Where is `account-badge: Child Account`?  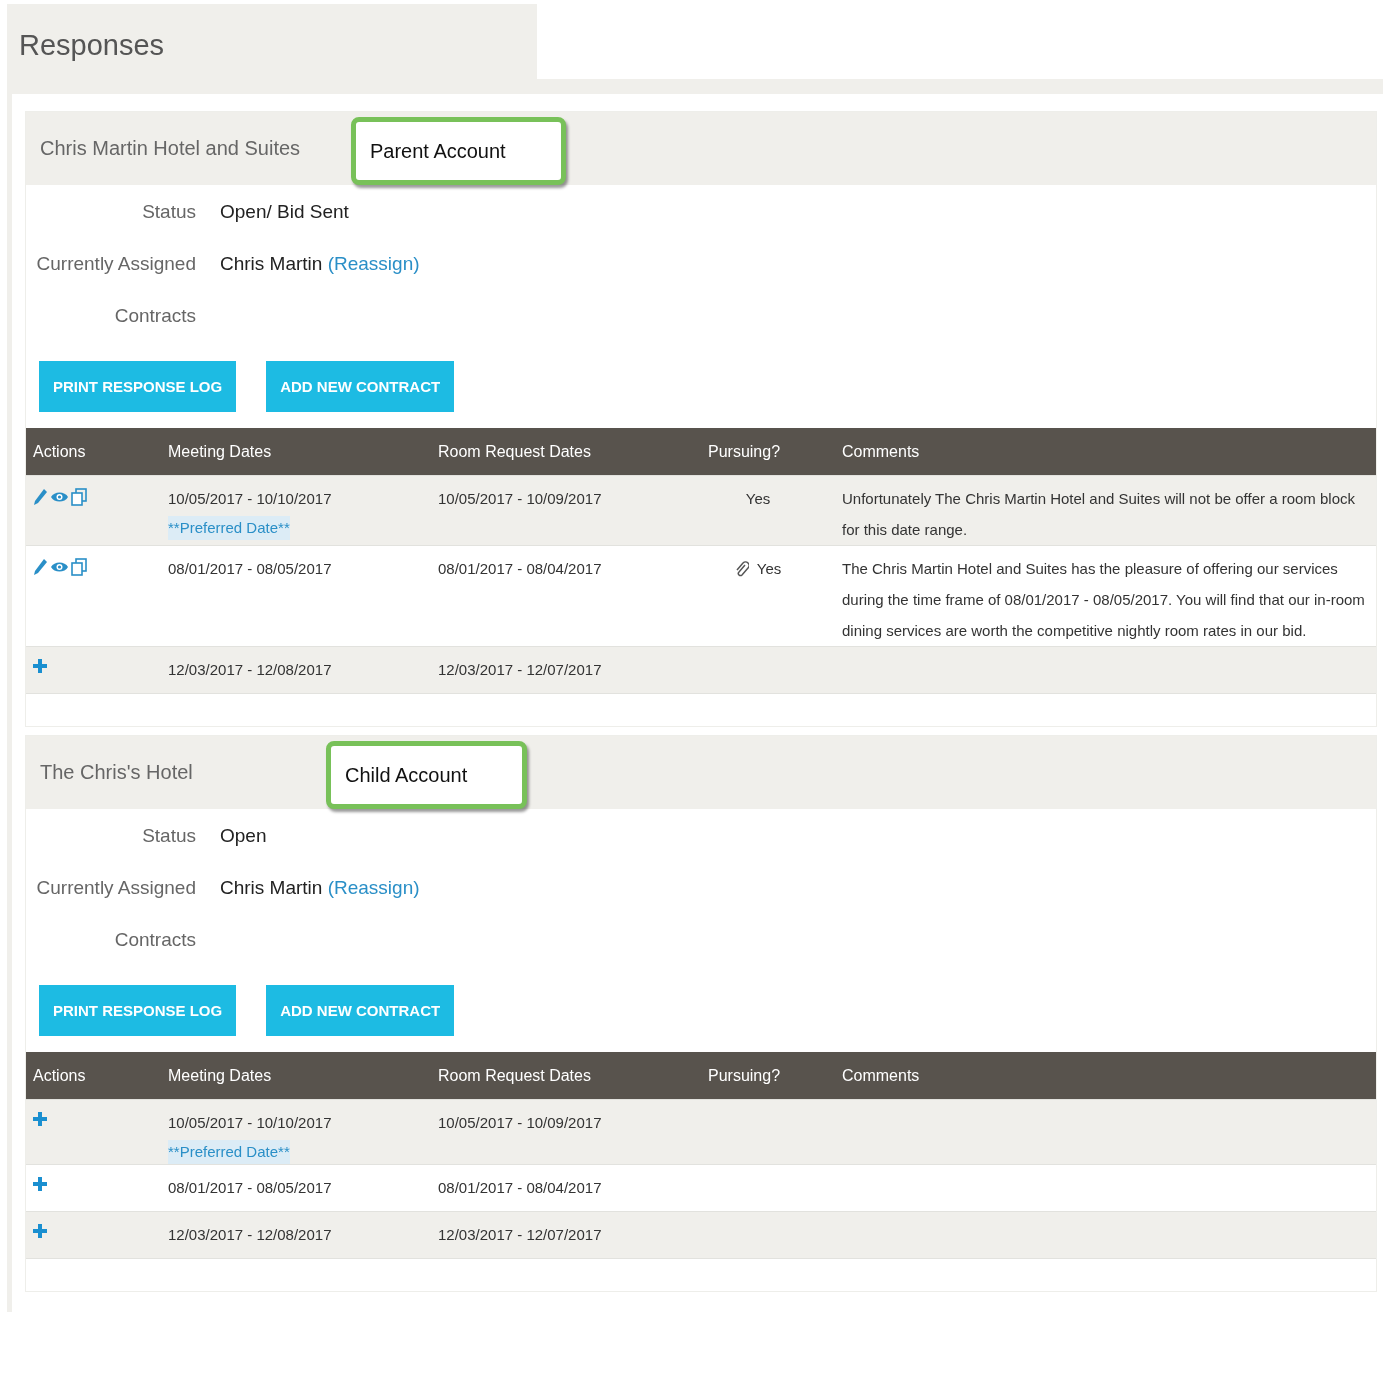
account-badge: Child Account is located at coordinates (427, 775).